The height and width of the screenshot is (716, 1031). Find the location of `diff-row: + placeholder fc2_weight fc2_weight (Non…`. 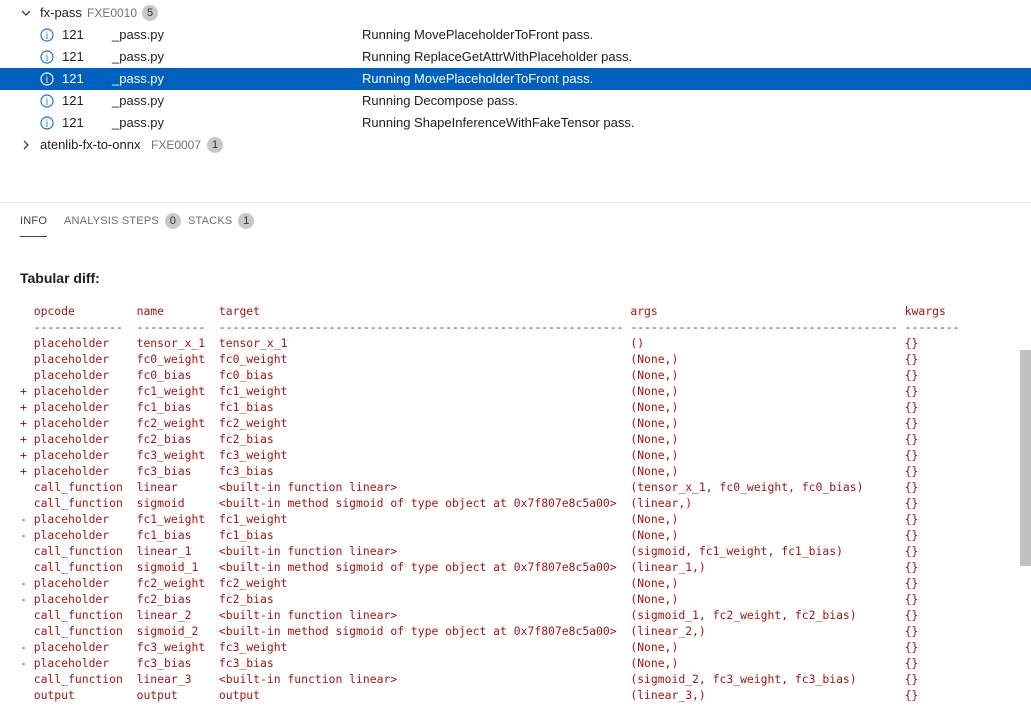

diff-row: + placeholder fc2_weight fc2_weight (Non… is located at coordinates (469, 423).